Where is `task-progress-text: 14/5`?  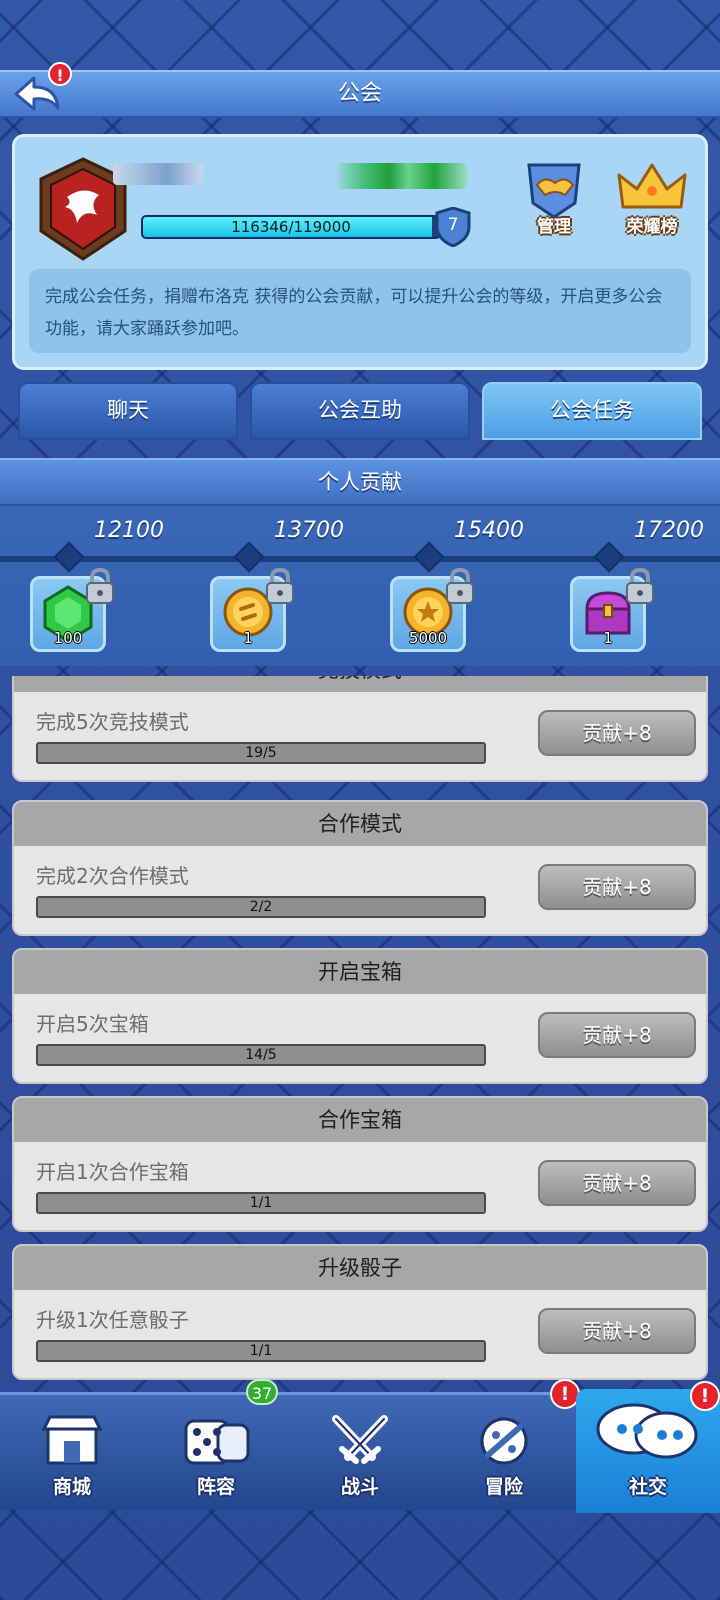
task-progress-text: 14/5 is located at coordinates (261, 1055).